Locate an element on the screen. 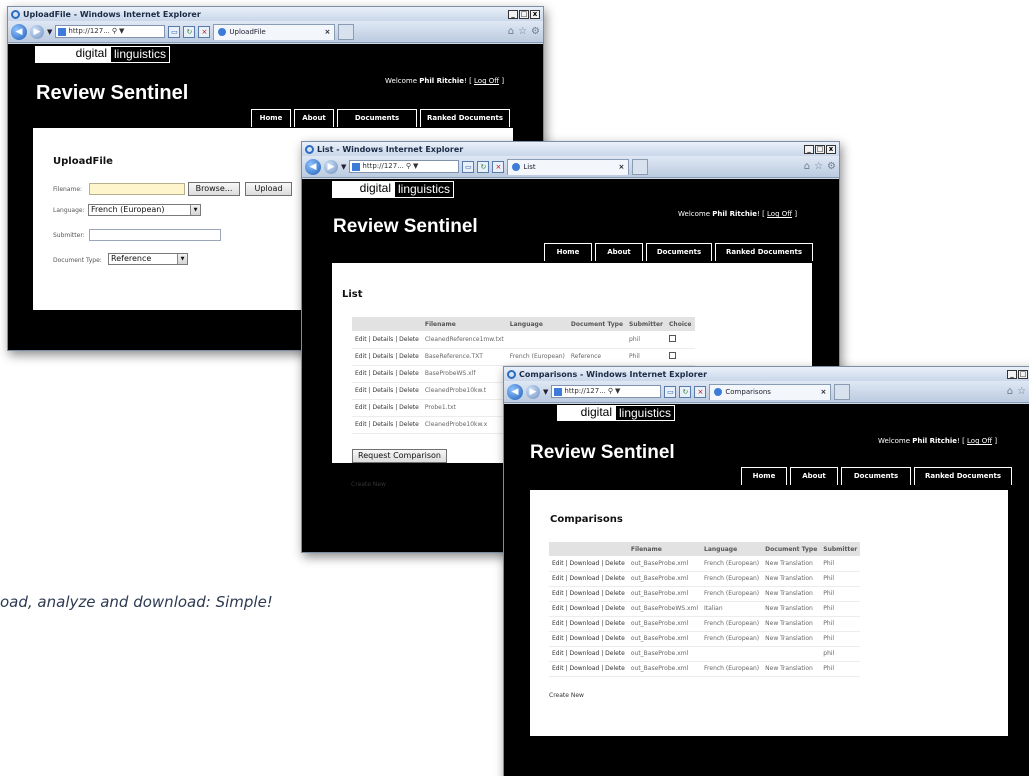  language-select: French (European) ▼ is located at coordinates (144, 210).